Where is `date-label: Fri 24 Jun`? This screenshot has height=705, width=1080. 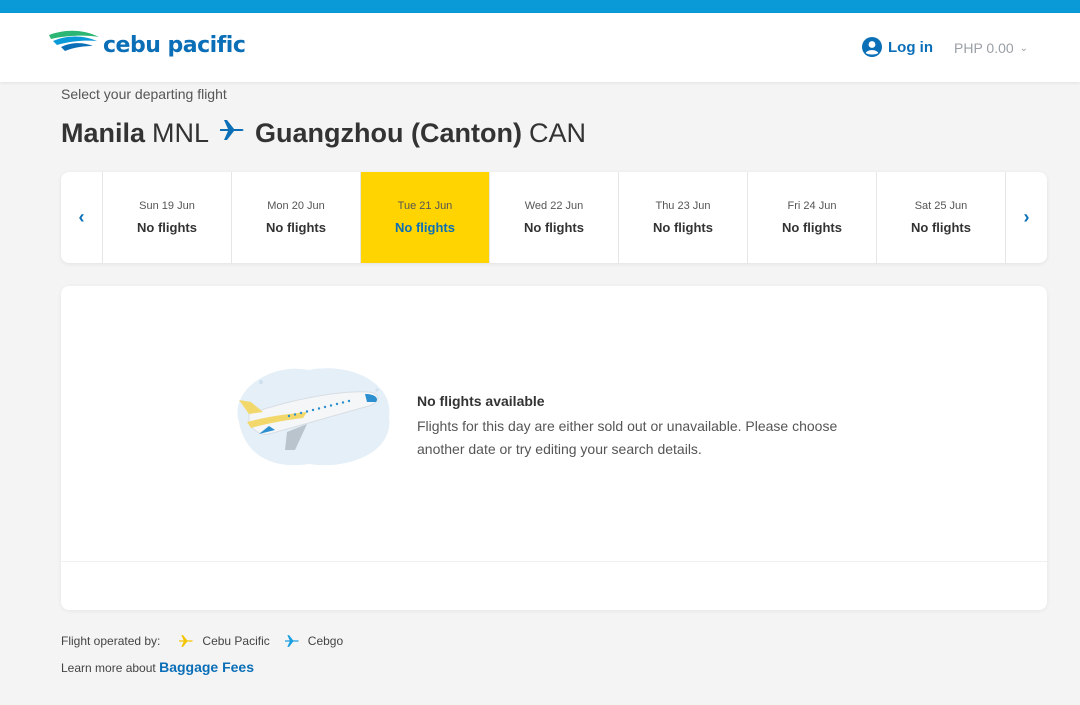 date-label: Fri 24 Jun is located at coordinates (812, 206).